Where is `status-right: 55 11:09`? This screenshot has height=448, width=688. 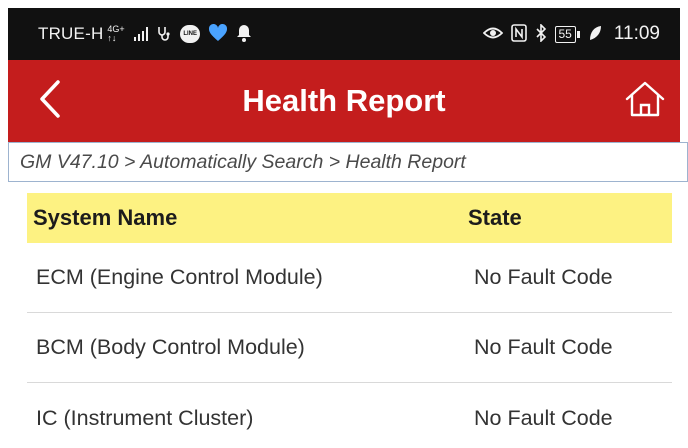
status-right: 55 11:09 is located at coordinates (571, 33).